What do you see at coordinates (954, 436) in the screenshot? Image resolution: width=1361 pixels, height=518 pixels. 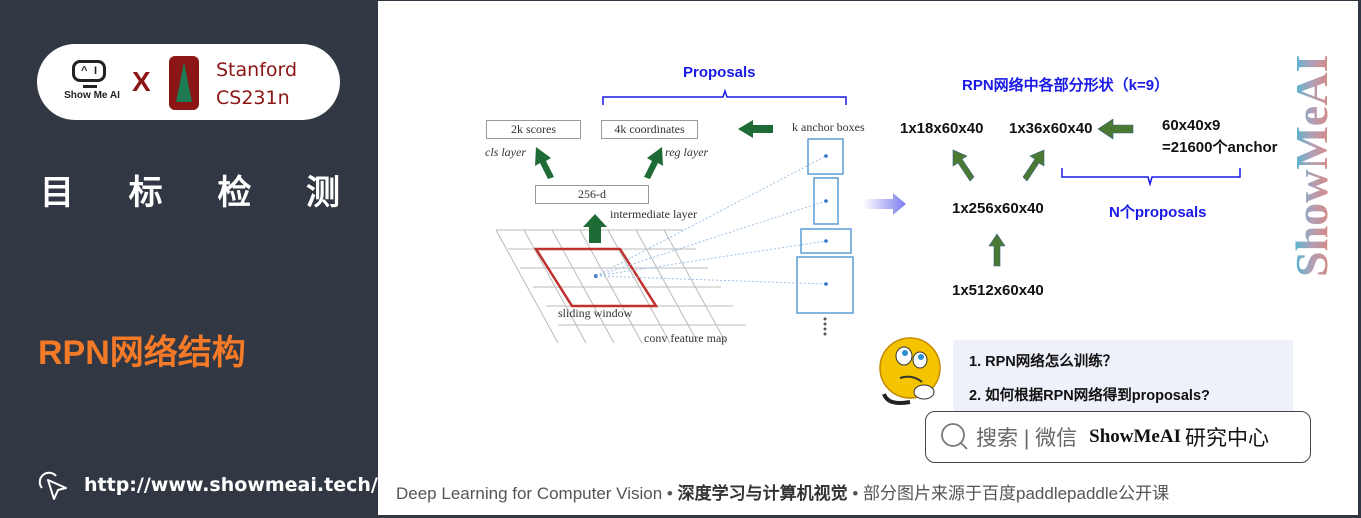 I see `search-icon` at bounding box center [954, 436].